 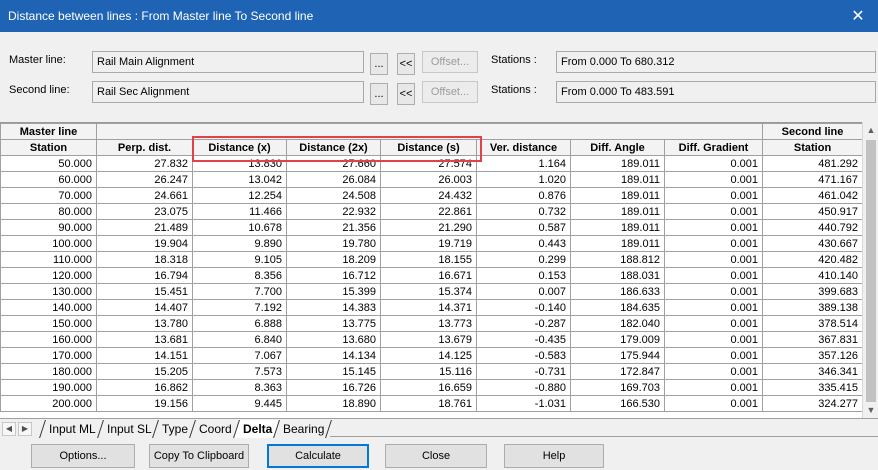 What do you see at coordinates (333, 211) in the screenshot?
I see `cell-distance-2x: 22.932` at bounding box center [333, 211].